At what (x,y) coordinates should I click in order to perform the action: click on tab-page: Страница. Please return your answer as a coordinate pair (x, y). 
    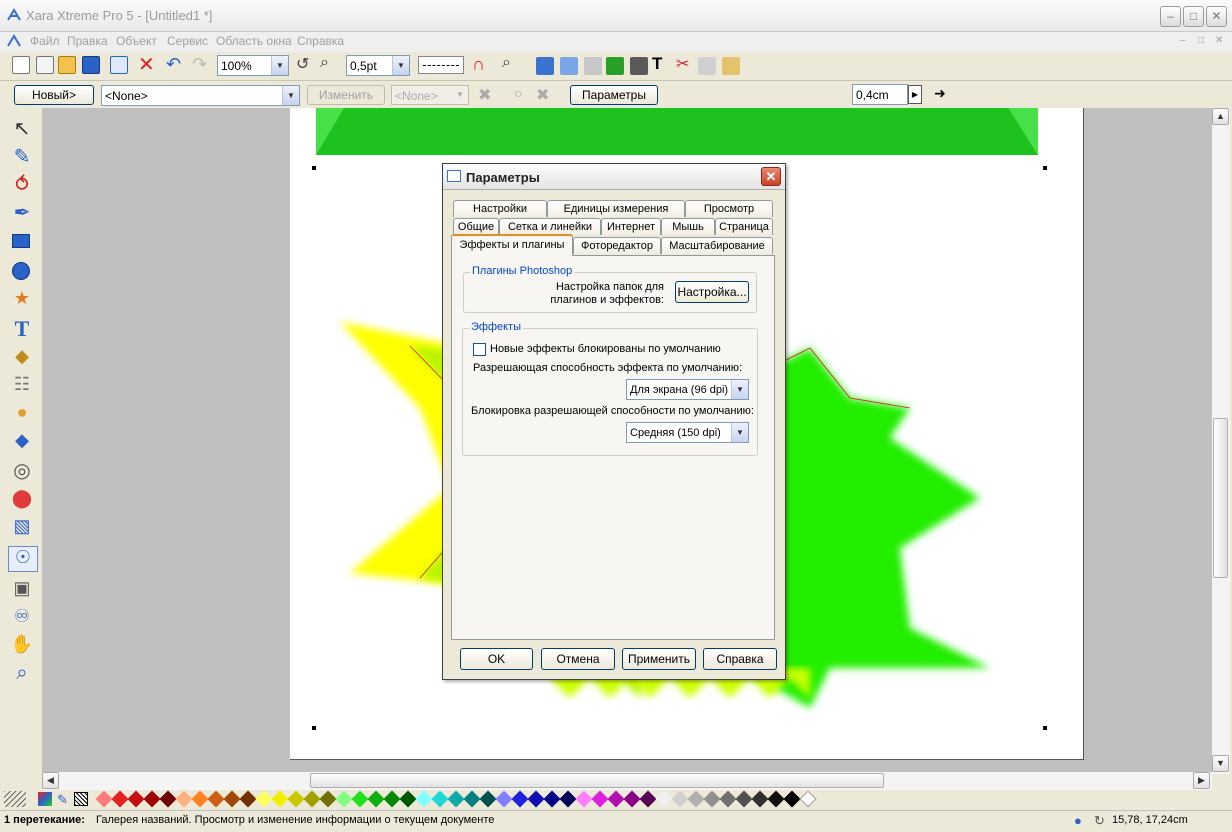
    Looking at the image, I should click on (744, 226).